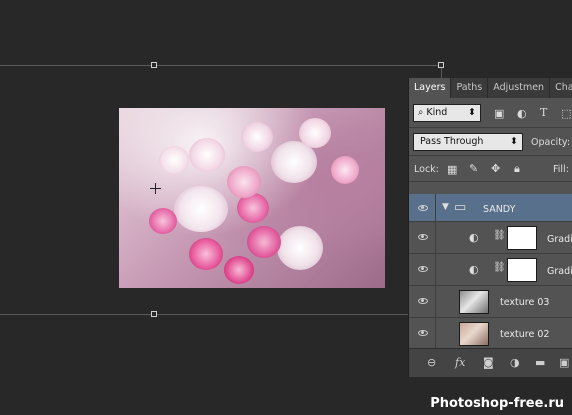 The width and height of the screenshot is (572, 415). Describe the element at coordinates (490, 238) in the screenshot. I see `layer-gradient-1: ◐ ⛓ Gradi` at that location.